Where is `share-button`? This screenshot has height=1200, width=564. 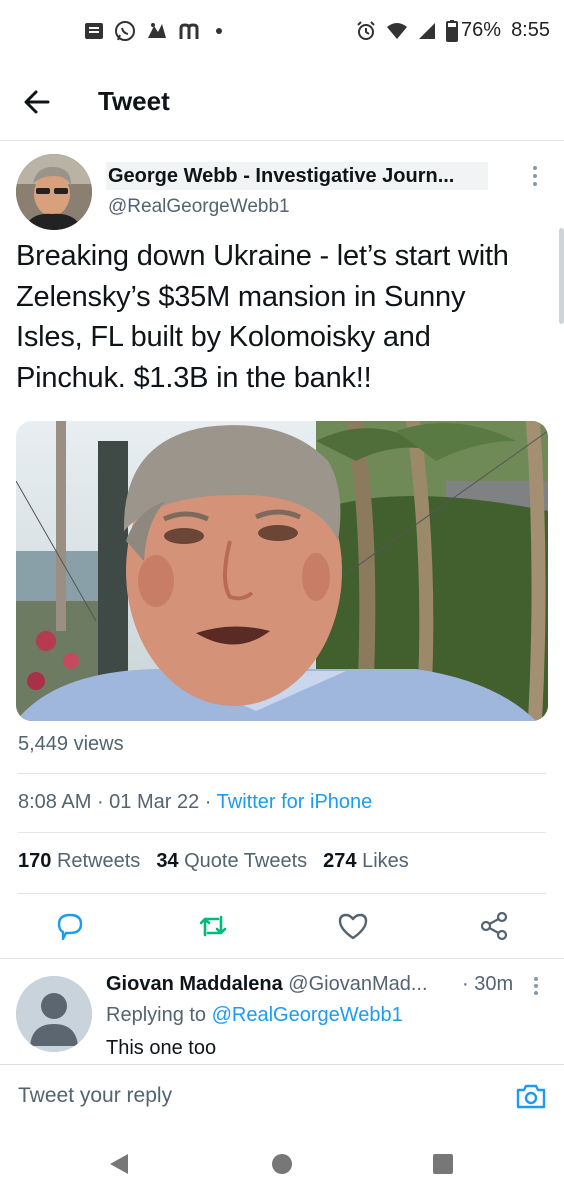
share-button is located at coordinates (494, 926).